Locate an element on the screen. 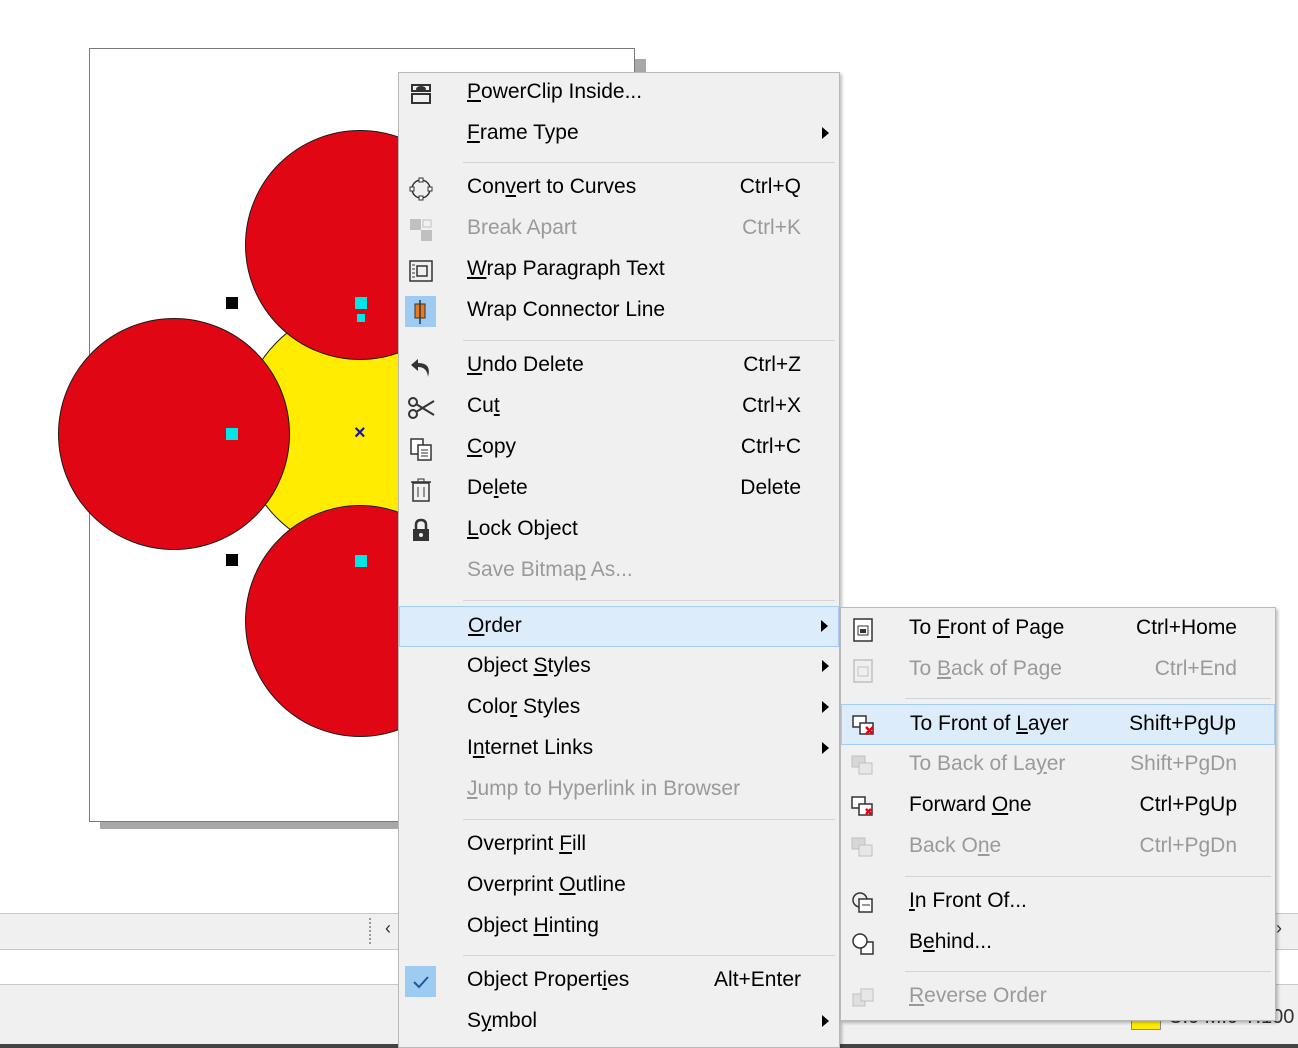 The image size is (1298, 1048). menu-item-lock-object: Lock Object is located at coordinates (619, 530).